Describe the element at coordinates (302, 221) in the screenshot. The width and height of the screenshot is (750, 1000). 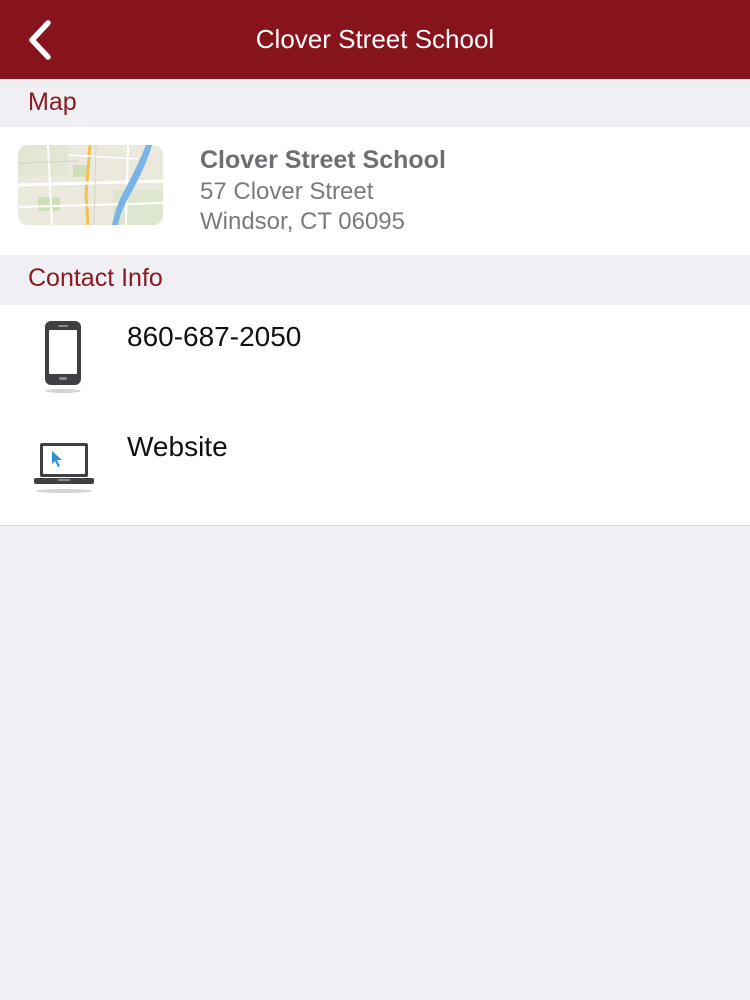
I see `address-city: Windsor, CT 06095` at that location.